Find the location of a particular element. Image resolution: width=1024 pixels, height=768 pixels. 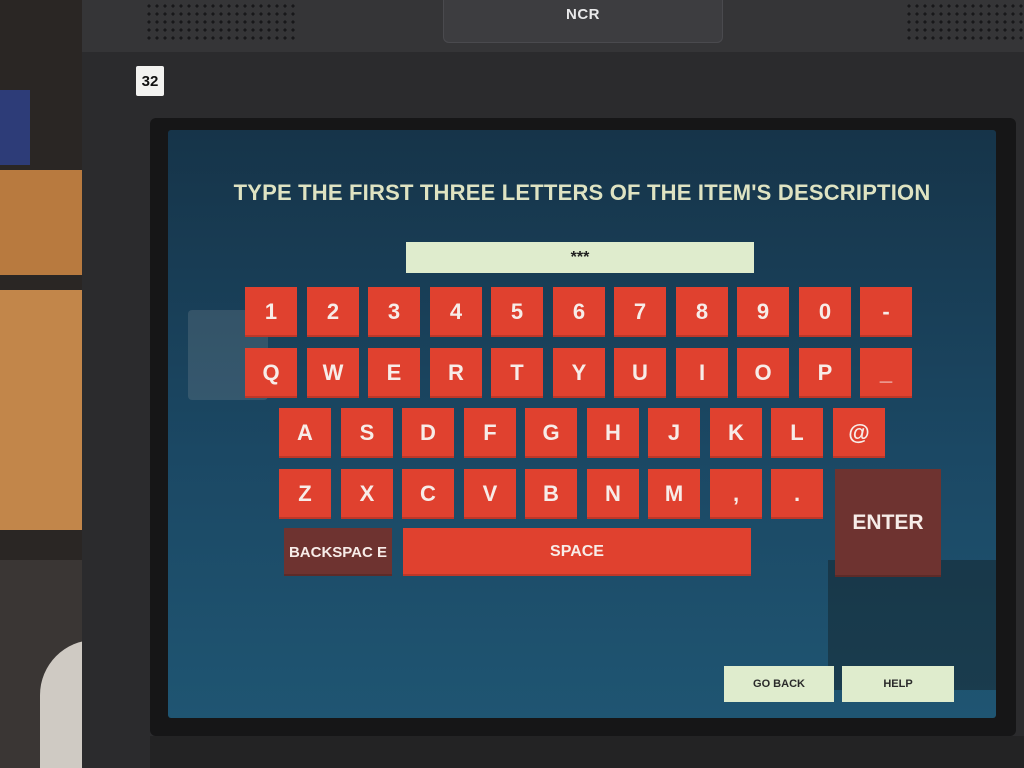

kiosk-lower-frame is located at coordinates (587, 752).